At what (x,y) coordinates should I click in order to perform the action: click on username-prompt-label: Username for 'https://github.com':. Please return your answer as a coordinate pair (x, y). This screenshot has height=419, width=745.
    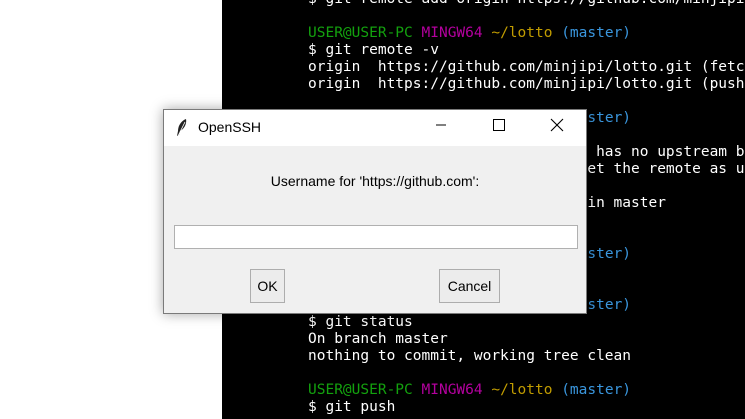
    Looking at the image, I should click on (375, 181).